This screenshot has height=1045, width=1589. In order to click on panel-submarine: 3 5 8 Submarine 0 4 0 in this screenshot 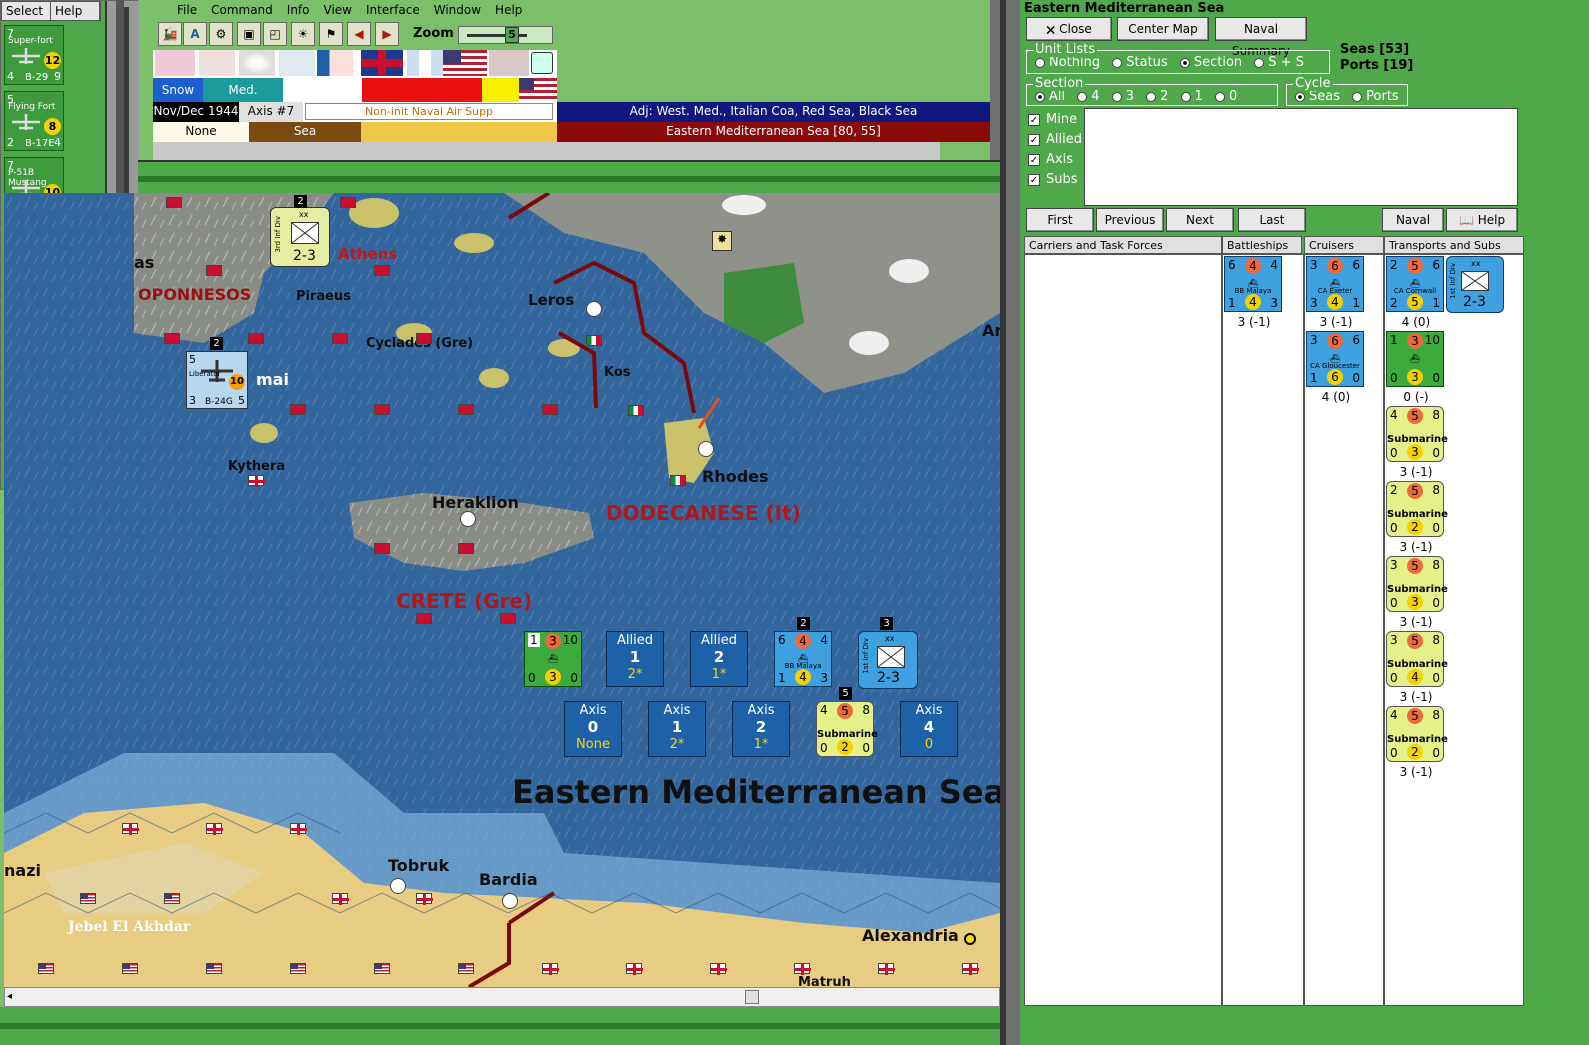, I will do `click(1417, 659)`.